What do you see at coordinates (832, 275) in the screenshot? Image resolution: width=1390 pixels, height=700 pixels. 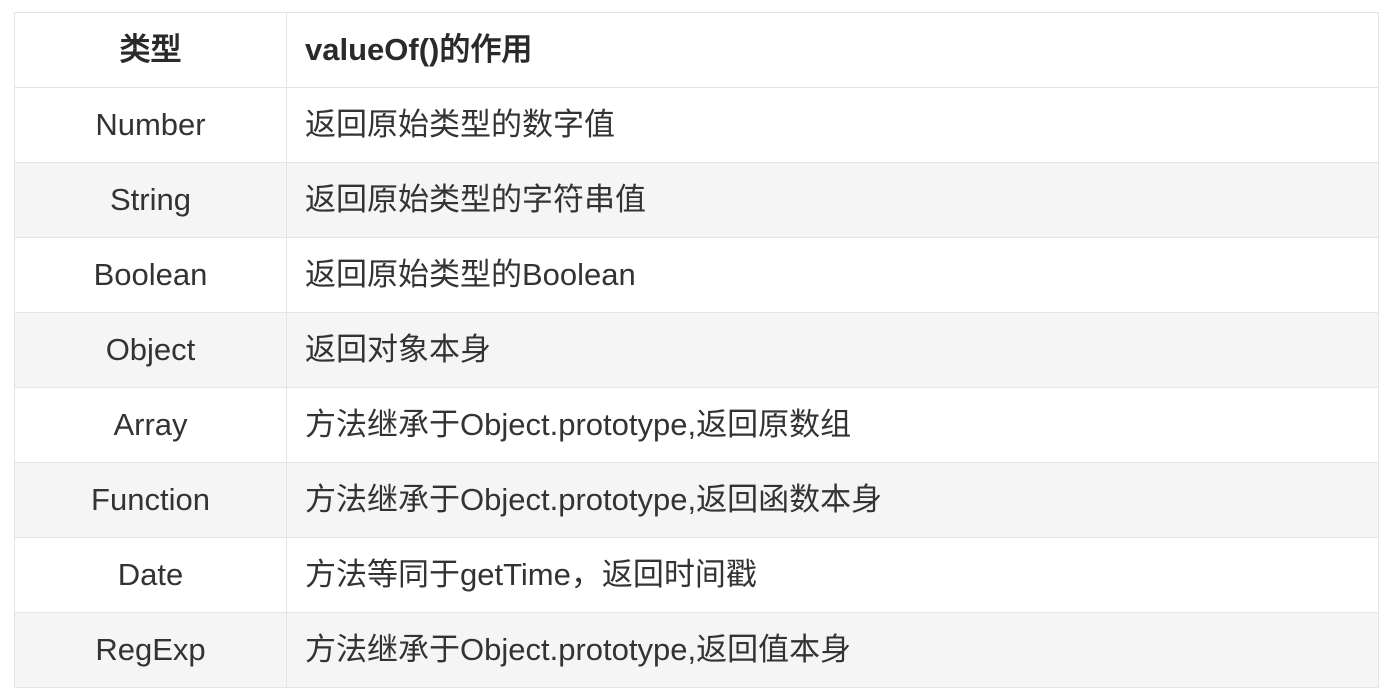 I see `description-cell: 返回原始类型的Boolean` at bounding box center [832, 275].